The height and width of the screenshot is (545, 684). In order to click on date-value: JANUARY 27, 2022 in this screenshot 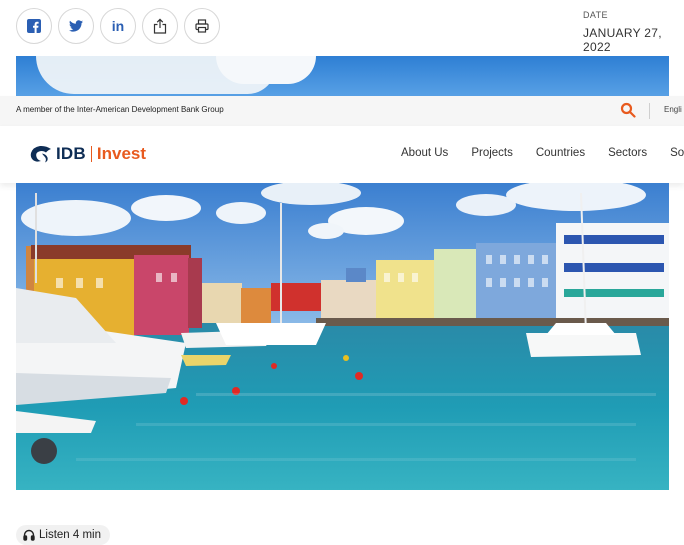, I will do `click(622, 40)`.